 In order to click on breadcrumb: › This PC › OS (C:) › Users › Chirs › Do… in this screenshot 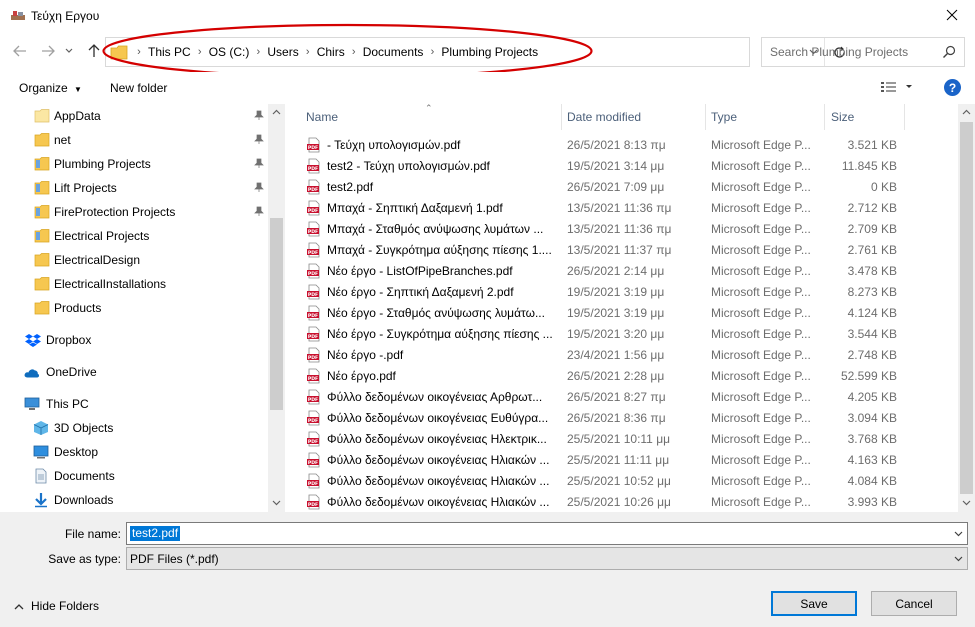, I will do `click(338, 52)`.